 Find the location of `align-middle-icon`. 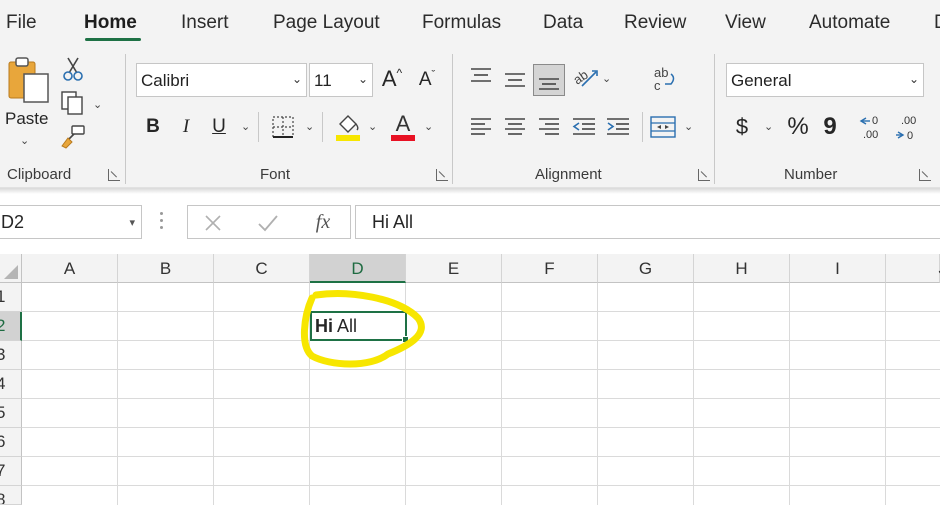

align-middle-icon is located at coordinates (515, 79).